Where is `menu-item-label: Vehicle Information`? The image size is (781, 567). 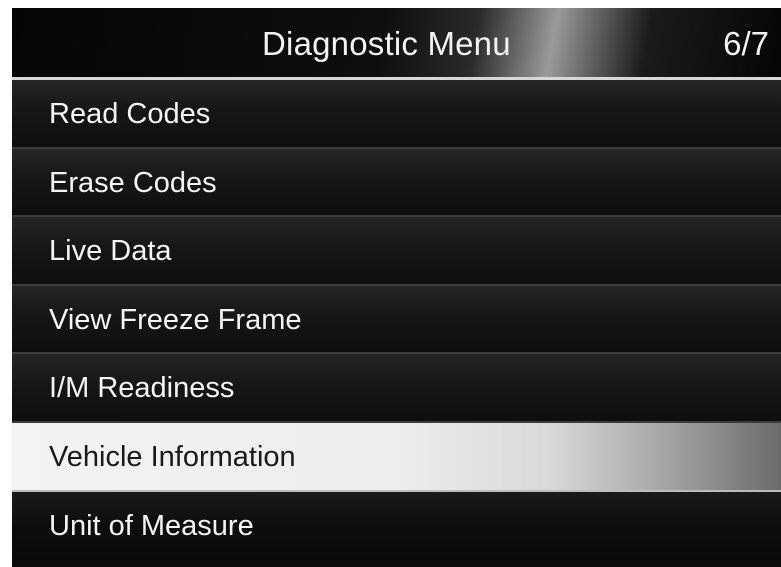
menu-item-label: Vehicle Information is located at coordinates (172, 456).